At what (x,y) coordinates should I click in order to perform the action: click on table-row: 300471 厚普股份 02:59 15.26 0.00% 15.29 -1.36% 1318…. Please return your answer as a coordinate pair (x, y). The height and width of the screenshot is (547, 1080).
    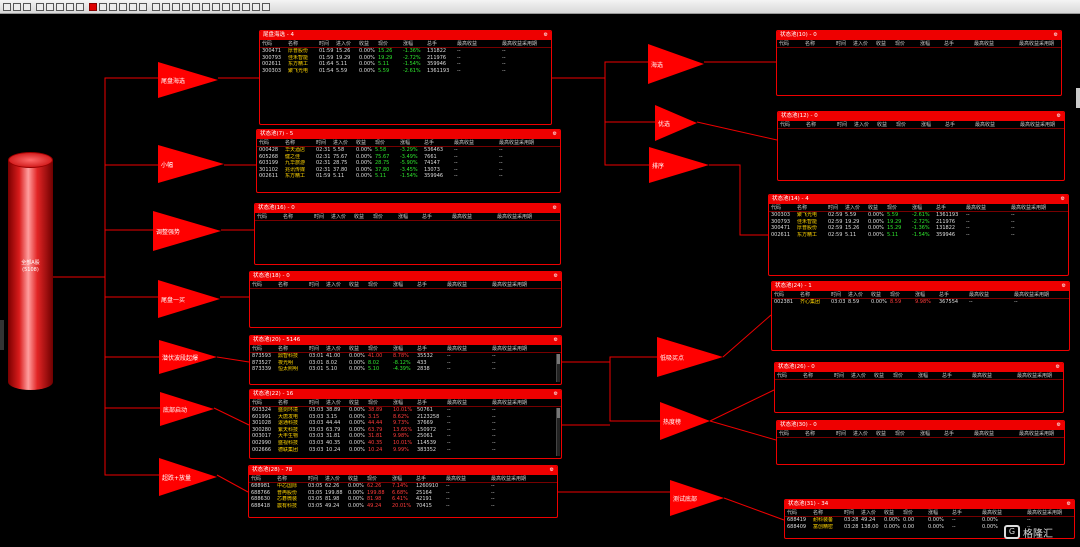
    Looking at the image, I should click on (918, 228).